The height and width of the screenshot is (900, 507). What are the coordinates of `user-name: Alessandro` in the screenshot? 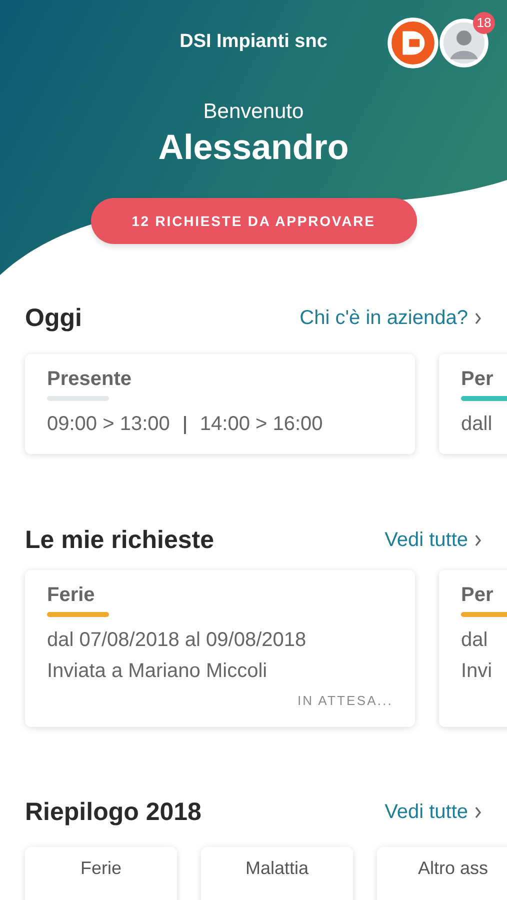 It's located at (253, 148).